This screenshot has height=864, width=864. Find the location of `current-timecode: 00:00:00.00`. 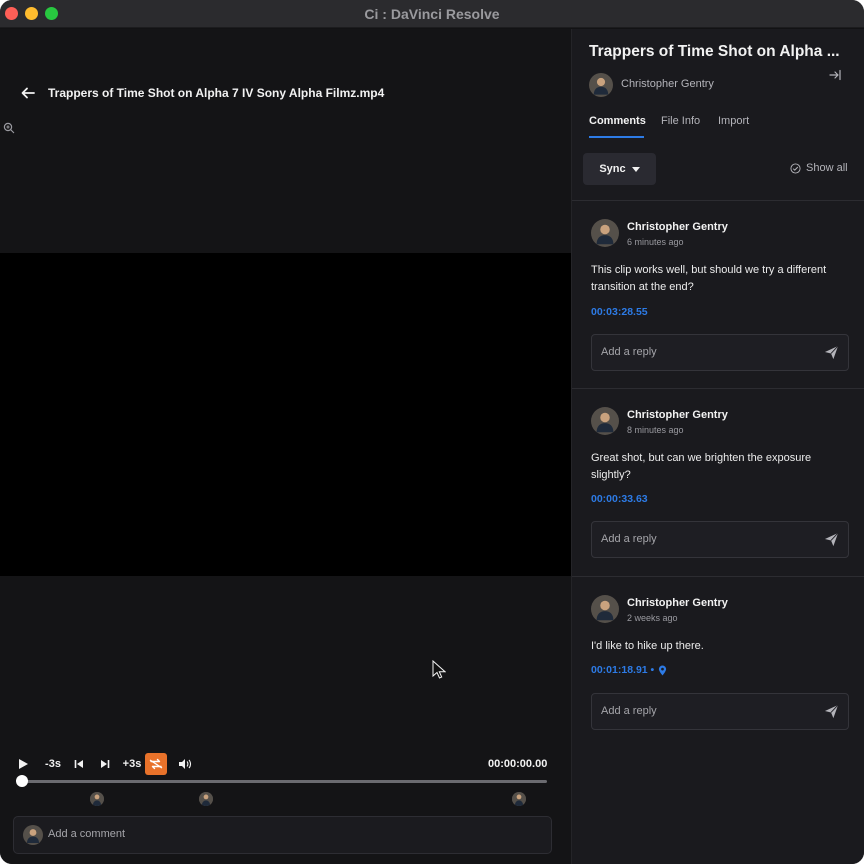

current-timecode: 00:00:00.00 is located at coordinates (518, 764).